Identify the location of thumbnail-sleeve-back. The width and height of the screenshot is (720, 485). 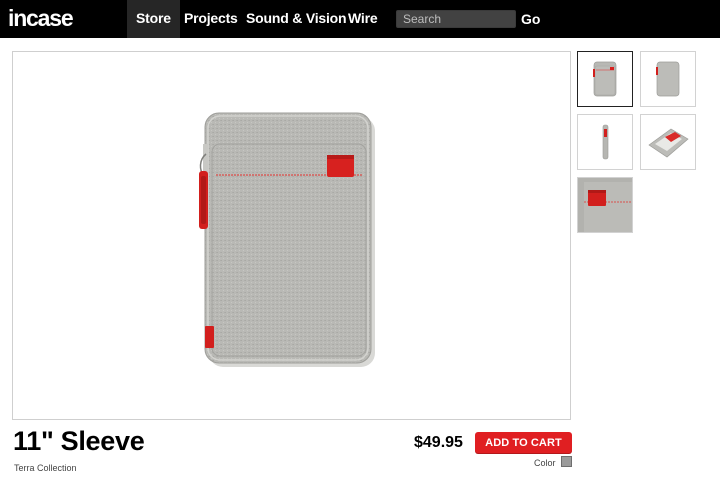
(668, 79).